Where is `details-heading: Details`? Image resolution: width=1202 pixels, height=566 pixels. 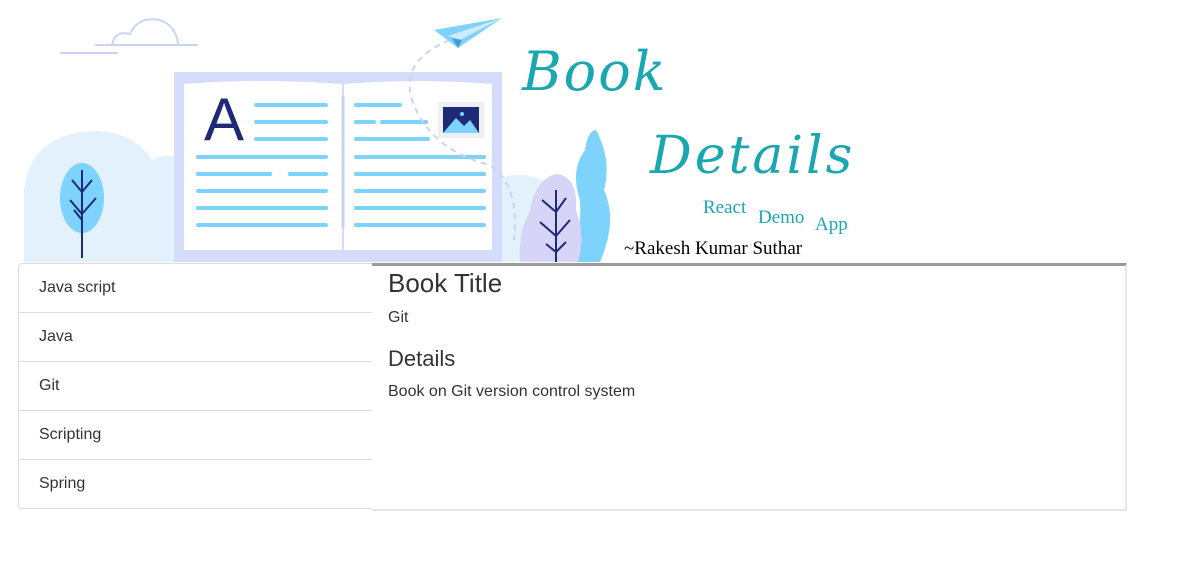 details-heading: Details is located at coordinates (422, 358).